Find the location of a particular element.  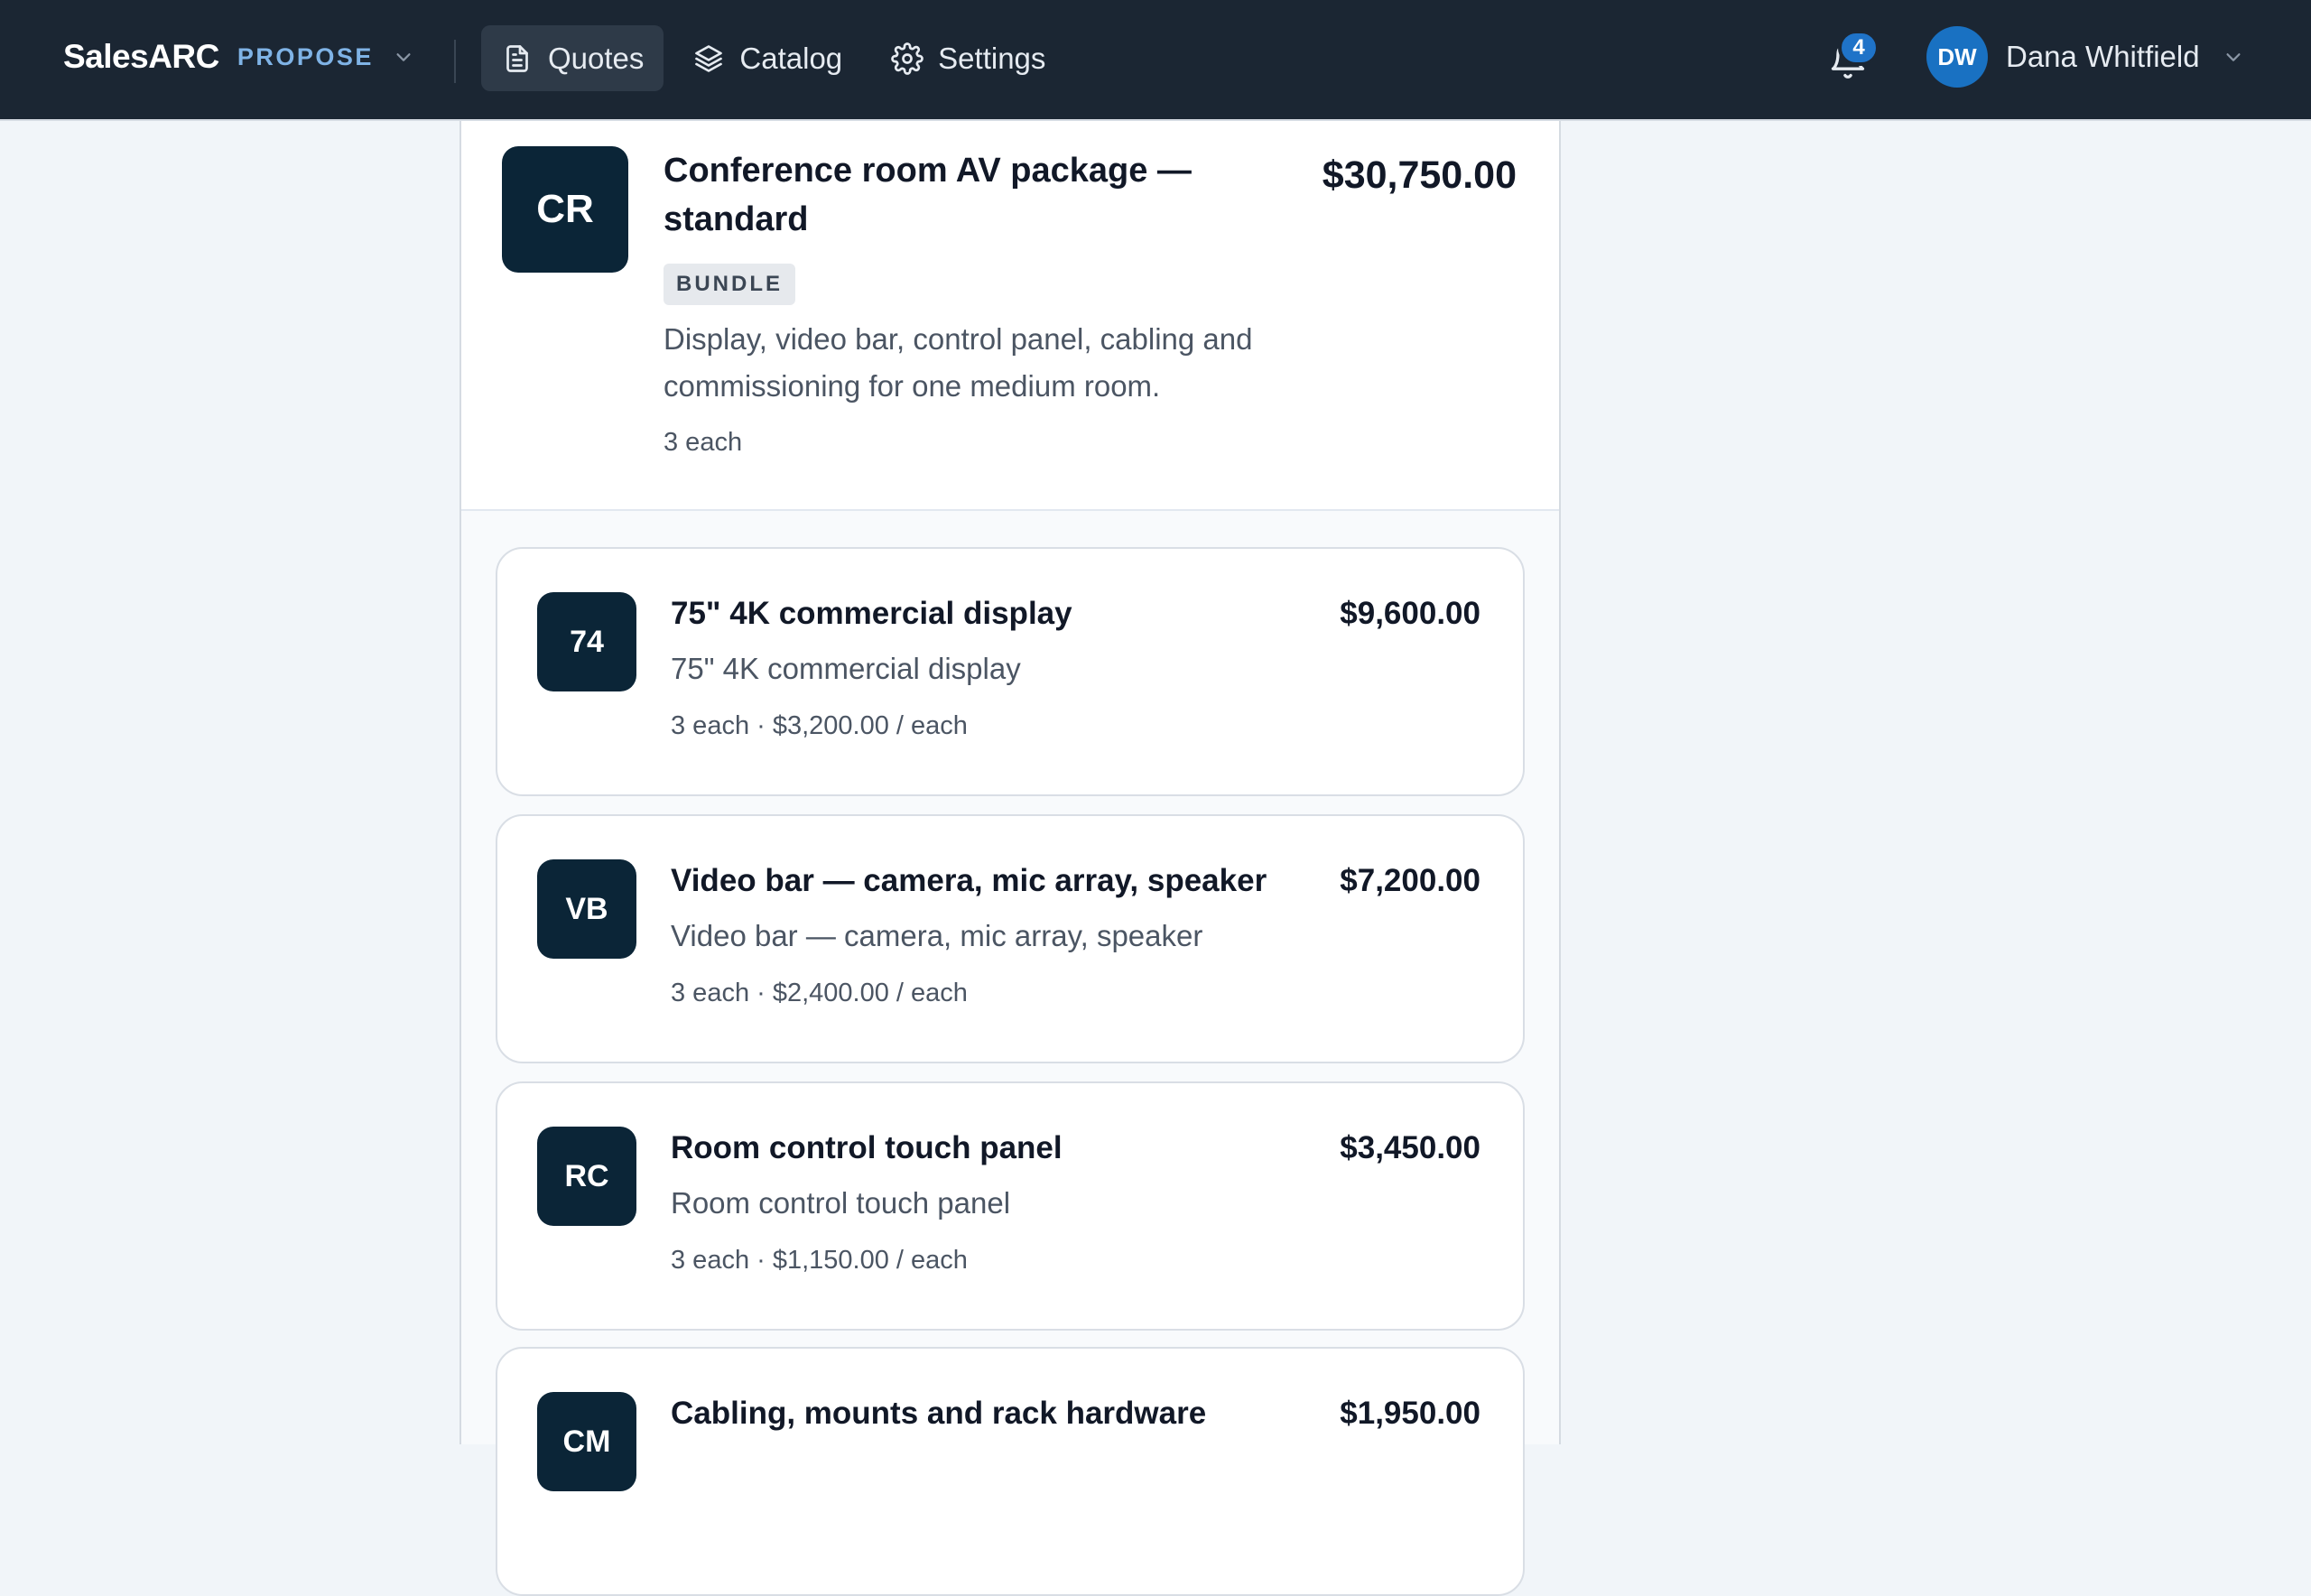

item-thumbnail: RC is located at coordinates (586, 1176).